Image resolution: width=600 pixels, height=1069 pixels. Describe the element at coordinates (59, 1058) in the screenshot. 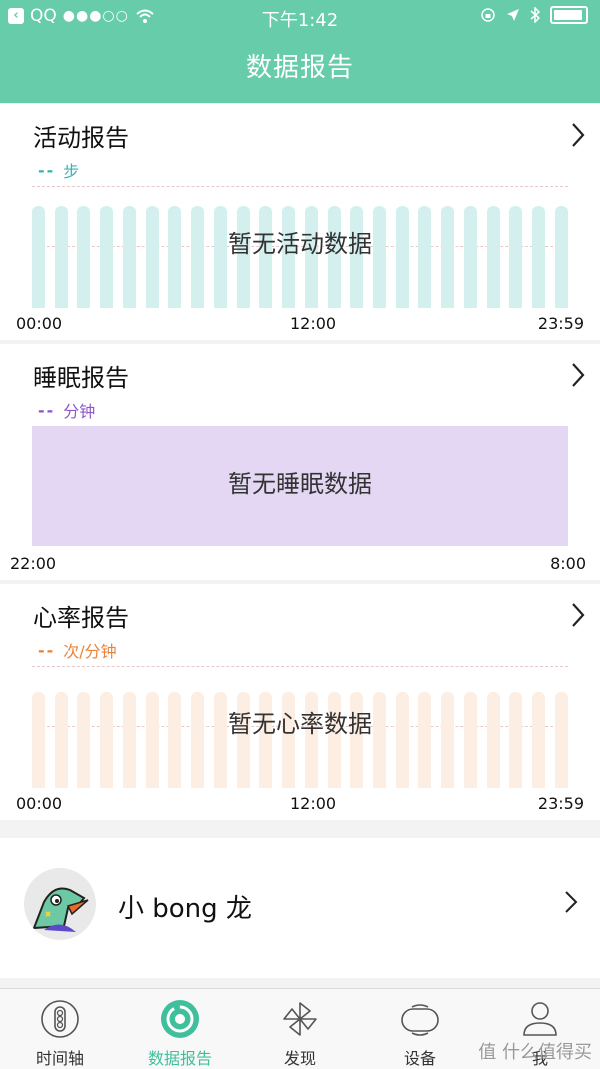

I see `tab-label: 时间轴` at that location.